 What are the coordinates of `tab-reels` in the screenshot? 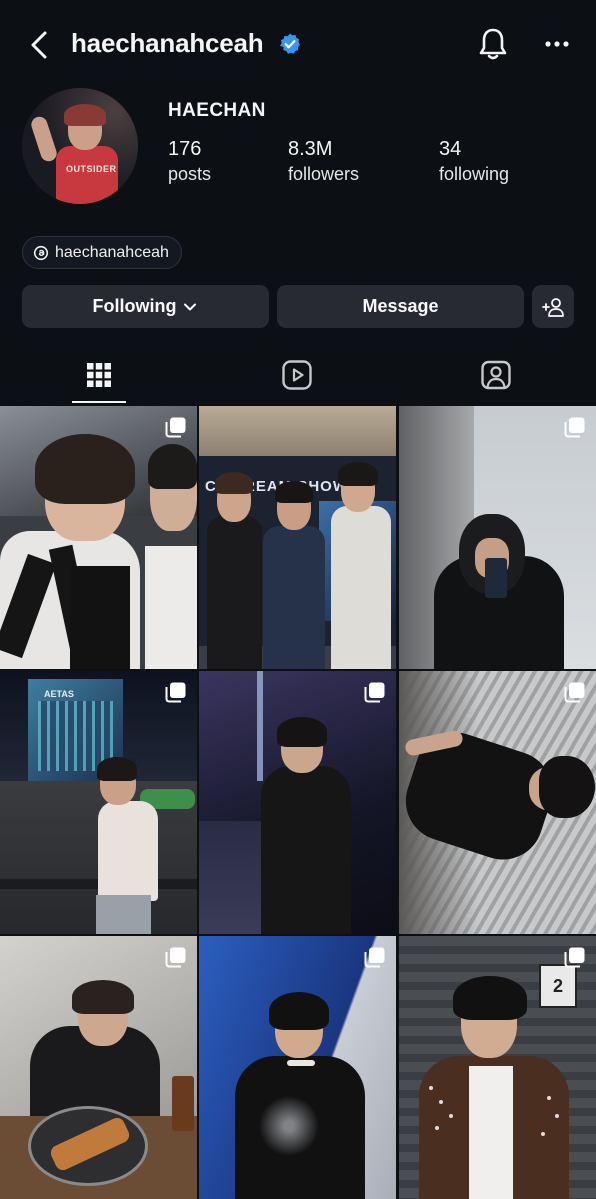 It's located at (297, 375).